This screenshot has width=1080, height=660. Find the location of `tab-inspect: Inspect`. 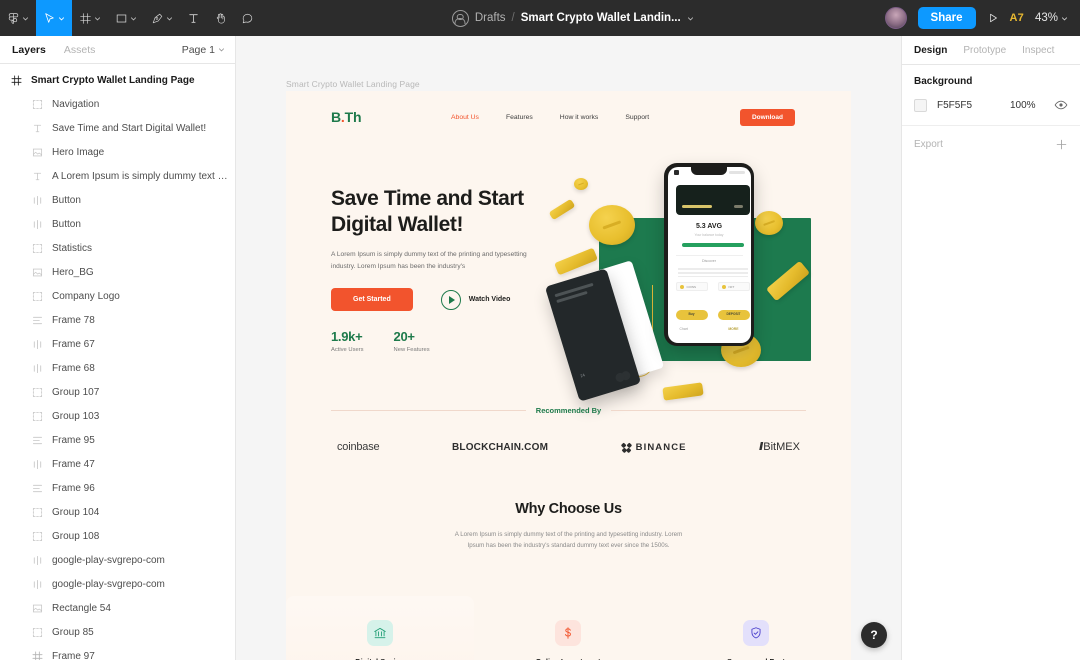

tab-inspect: Inspect is located at coordinates (1038, 50).